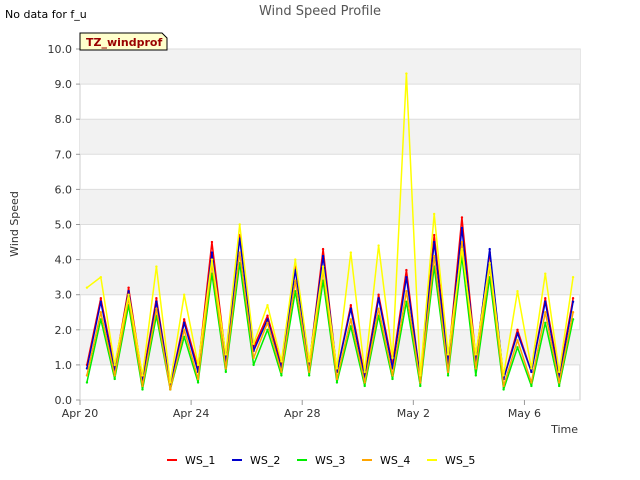 This screenshot has height=480, width=640. Describe the element at coordinates (320, 11) in the screenshot. I see `chart-title: Wind Speed Profile` at that location.